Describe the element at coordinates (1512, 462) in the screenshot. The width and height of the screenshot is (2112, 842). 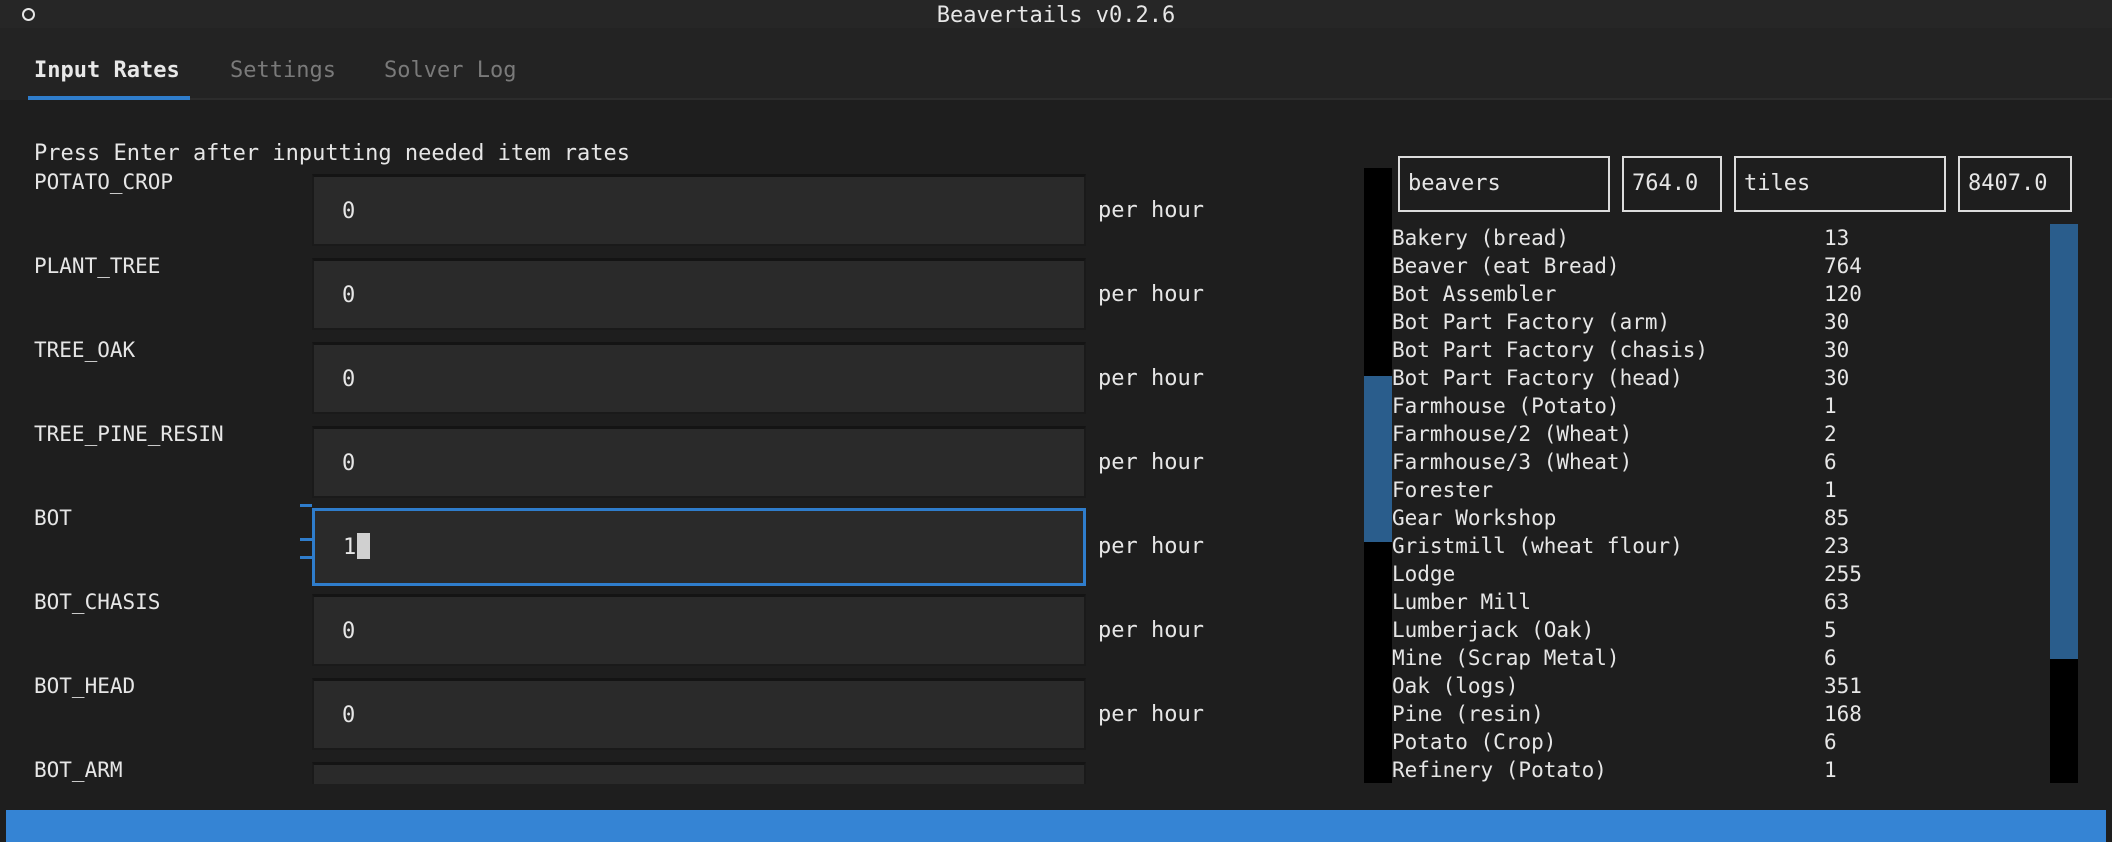
I see `building-name: Farmhouse/3 (Wheat)` at that location.